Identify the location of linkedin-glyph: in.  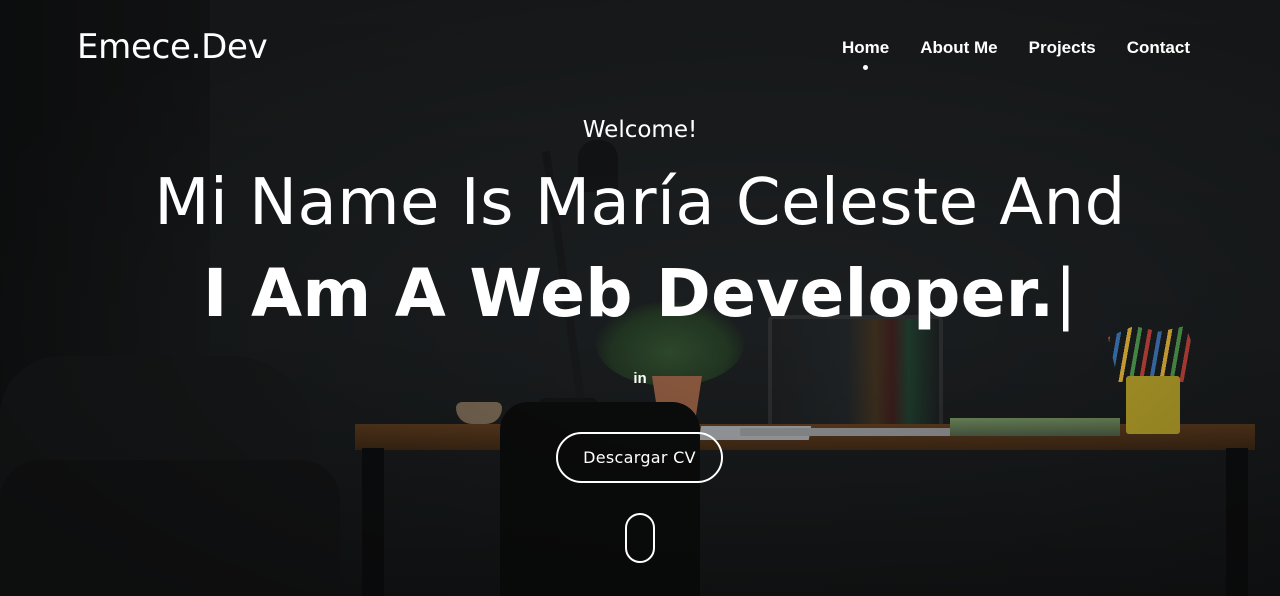
(640, 378).